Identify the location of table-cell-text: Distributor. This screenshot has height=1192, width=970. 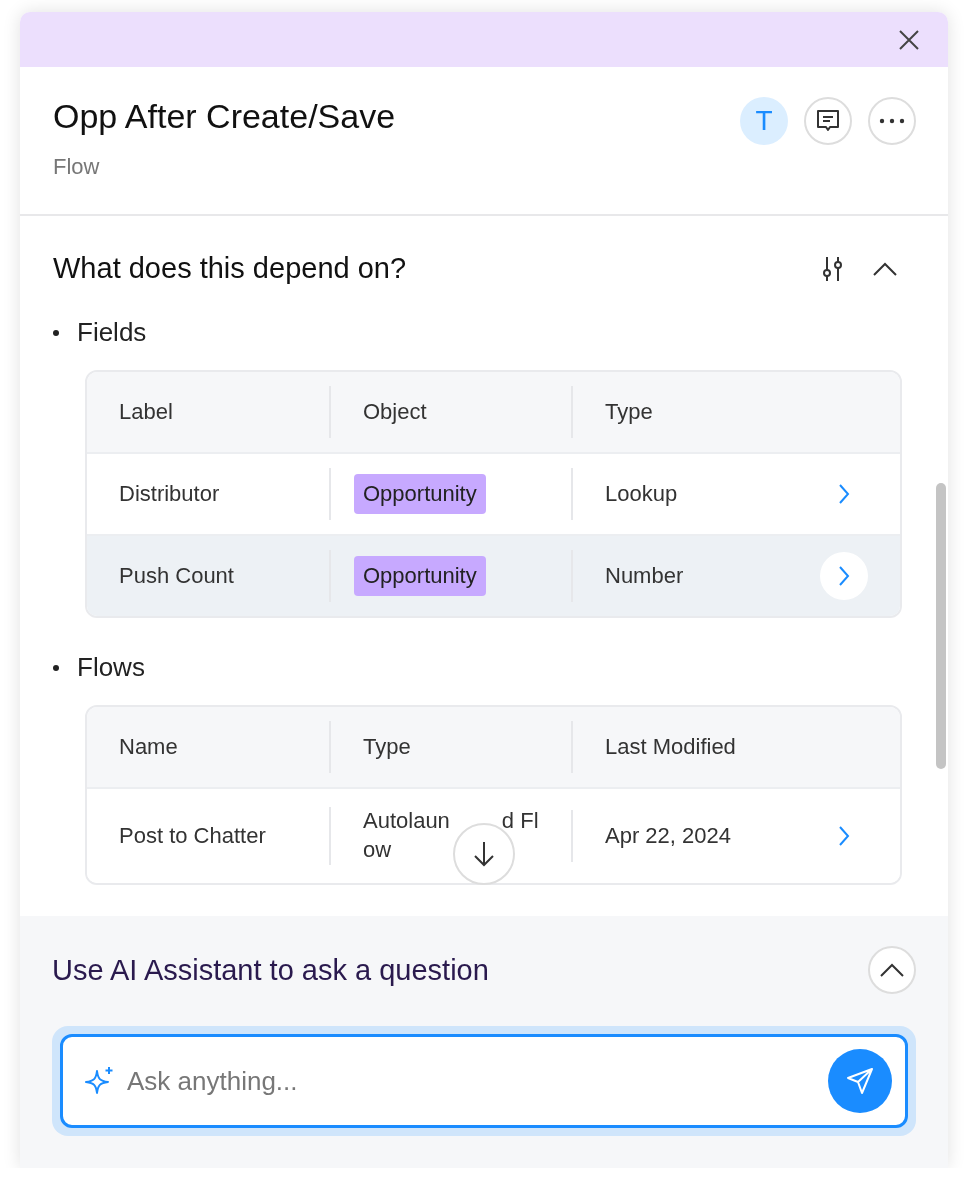
(169, 493).